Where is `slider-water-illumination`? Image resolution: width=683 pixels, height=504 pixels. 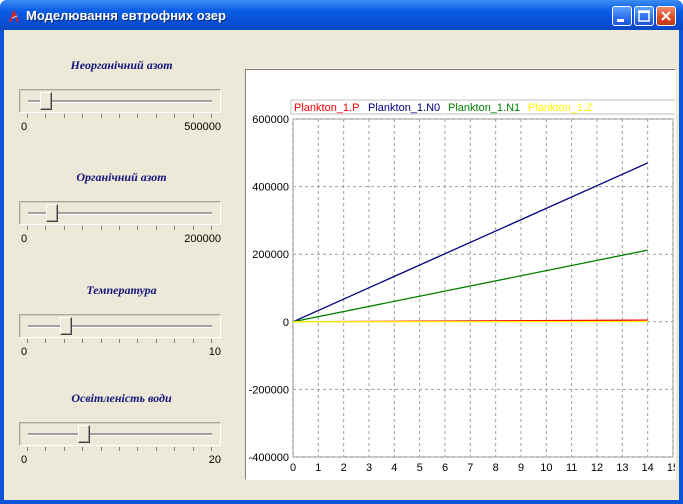
slider-water-illumination is located at coordinates (120, 434).